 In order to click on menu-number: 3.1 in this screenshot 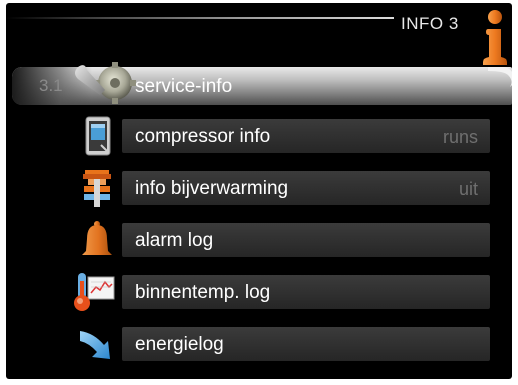, I will do `click(51, 85)`.